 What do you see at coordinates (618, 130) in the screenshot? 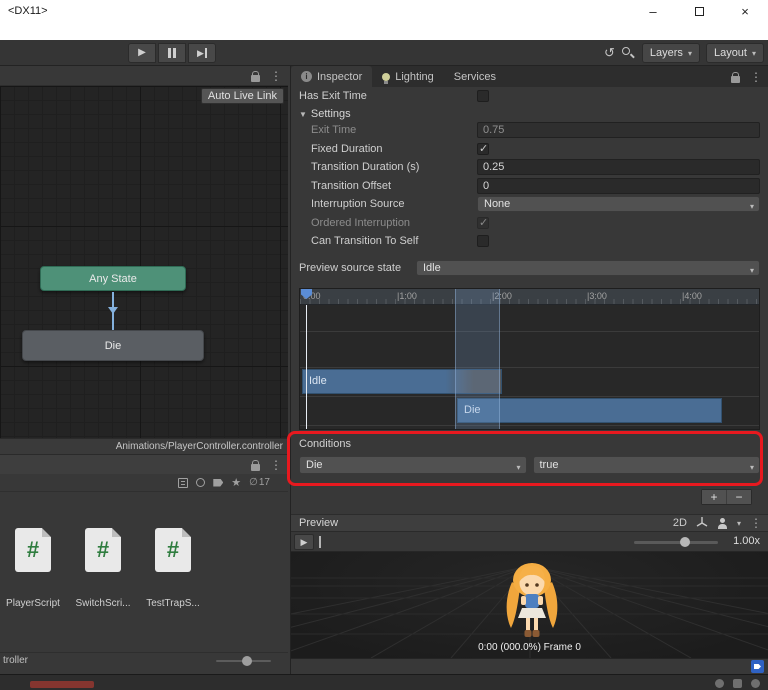
I see `exit-time-field: 0.75` at bounding box center [618, 130].